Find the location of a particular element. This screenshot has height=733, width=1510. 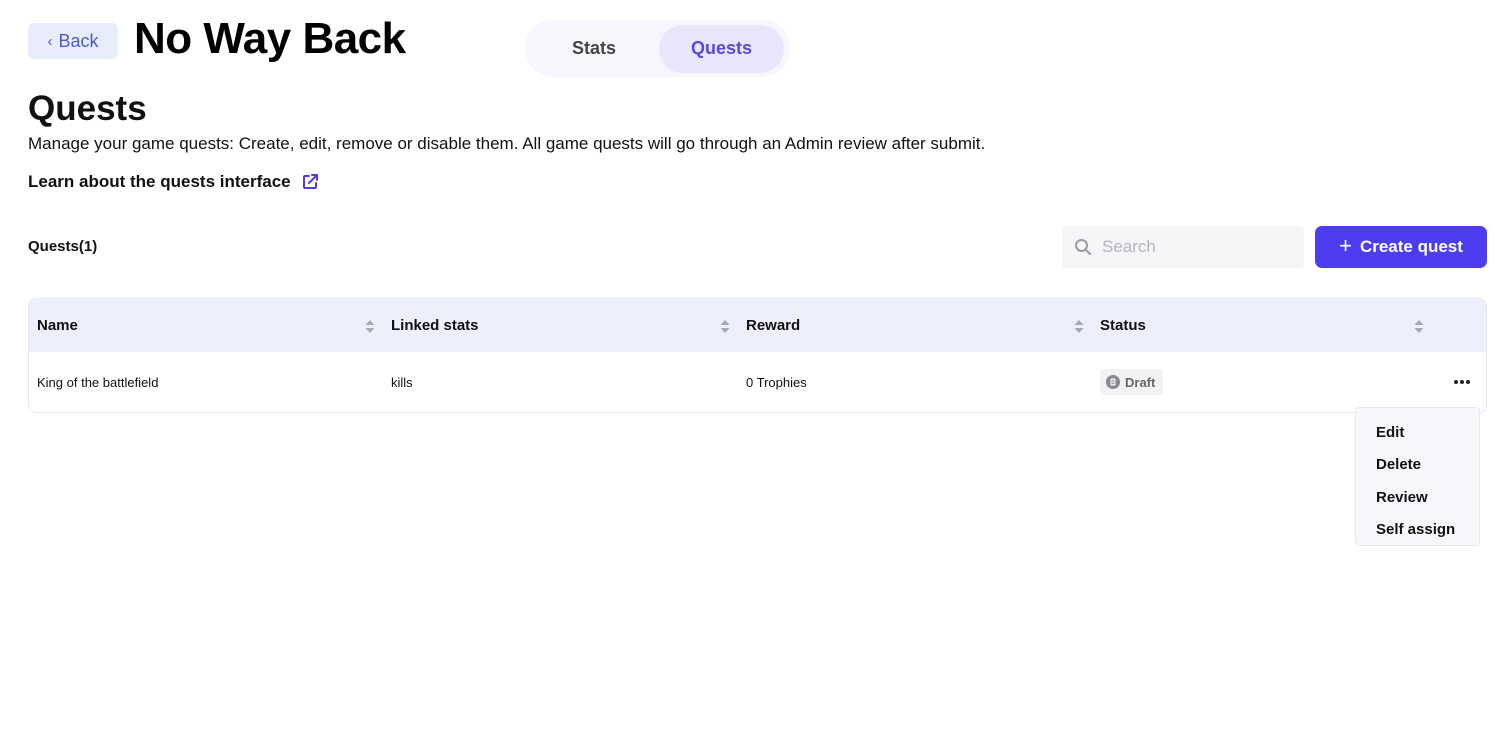

status-badge-label: Draft is located at coordinates (1140, 382).